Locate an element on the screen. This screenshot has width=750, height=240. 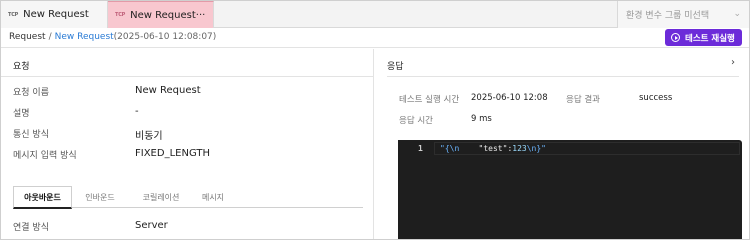
request-tab-label: New Request··· is located at coordinates (168, 15).